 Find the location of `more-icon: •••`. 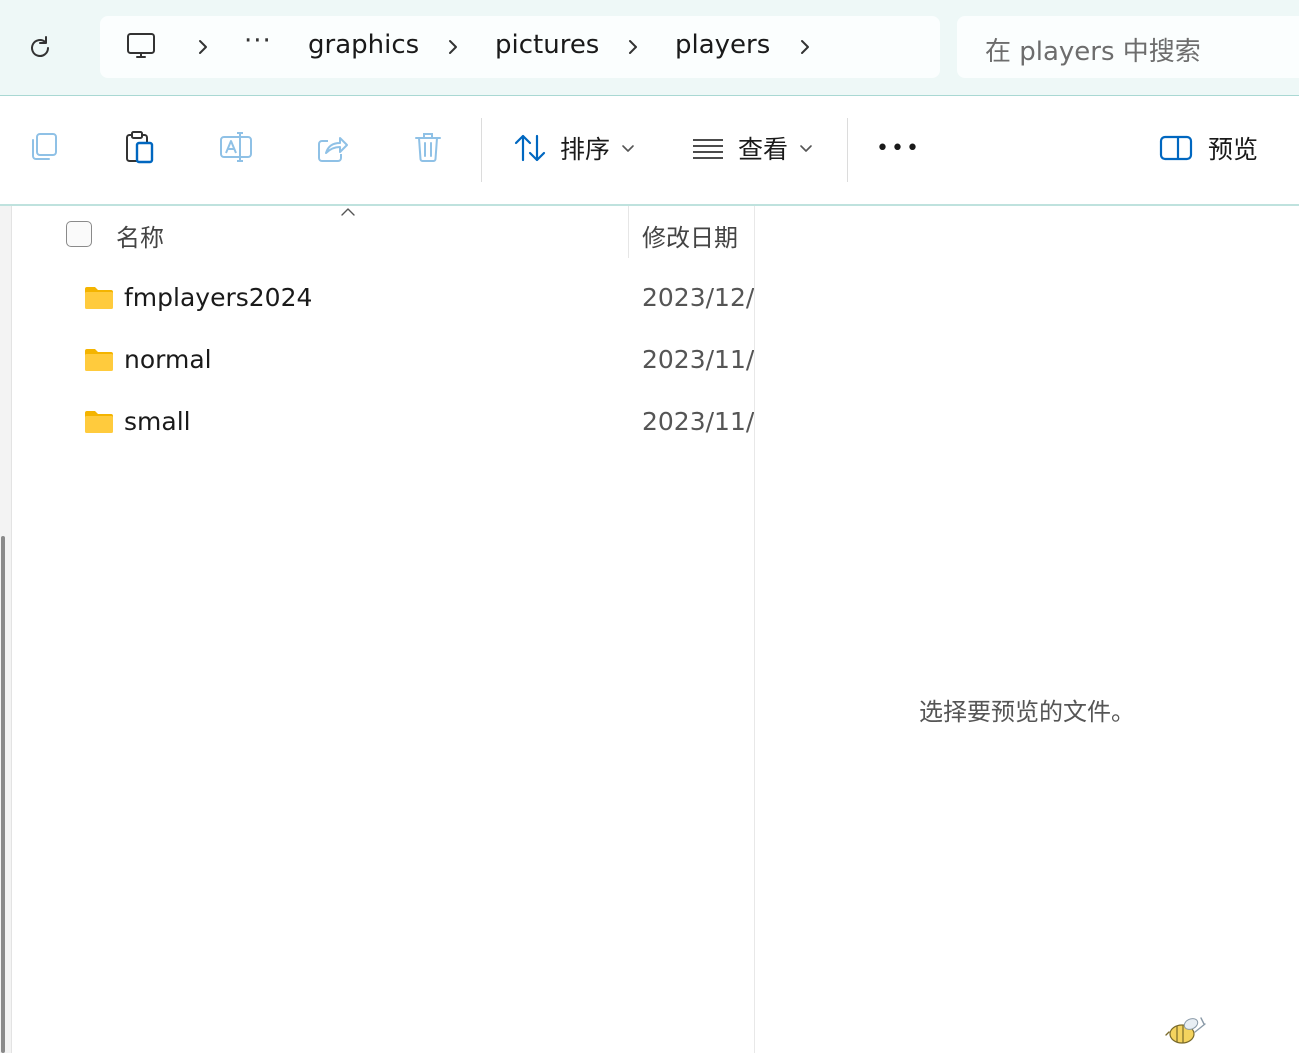

more-icon: ••• is located at coordinates (898, 148).